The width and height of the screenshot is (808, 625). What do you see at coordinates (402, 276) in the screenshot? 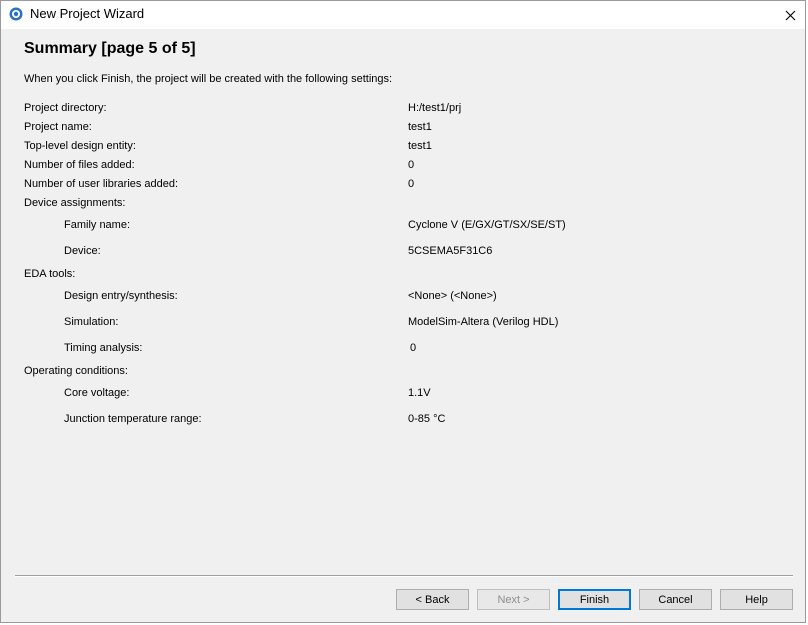
I see `setting-row-eda-tools: EDA tools:` at bounding box center [402, 276].